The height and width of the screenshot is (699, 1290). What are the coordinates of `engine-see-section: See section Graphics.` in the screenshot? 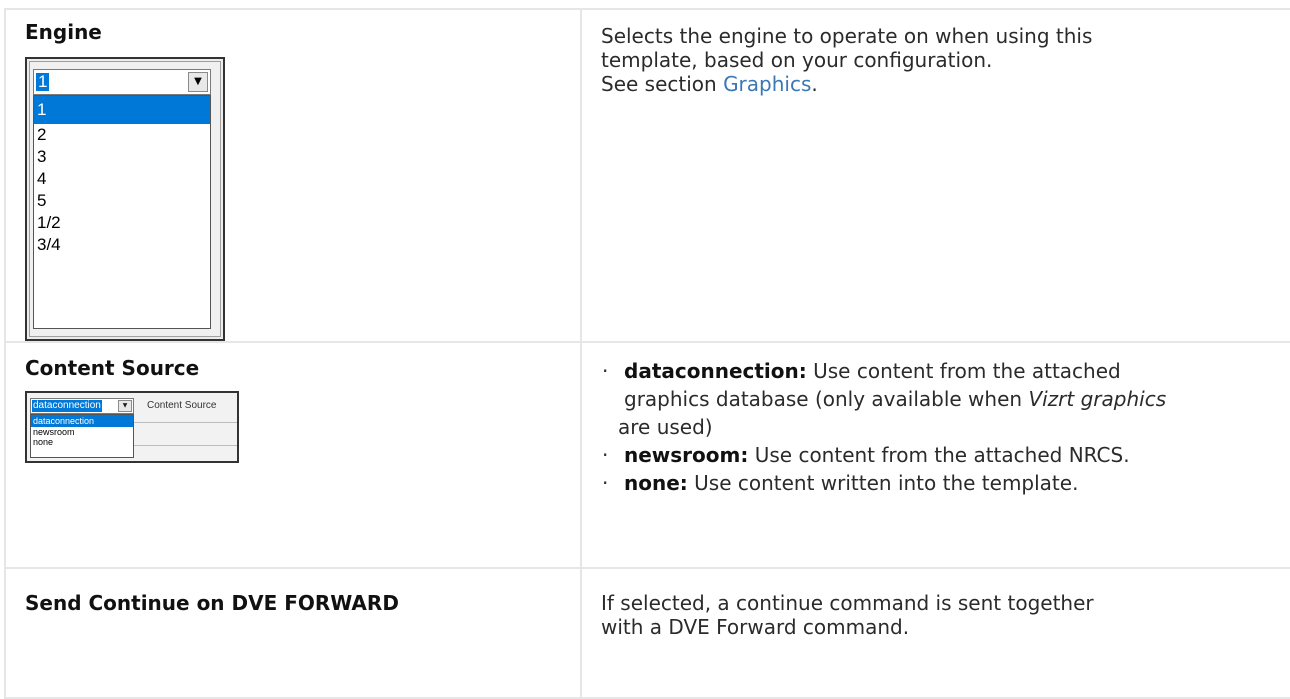 It's located at (945, 84).